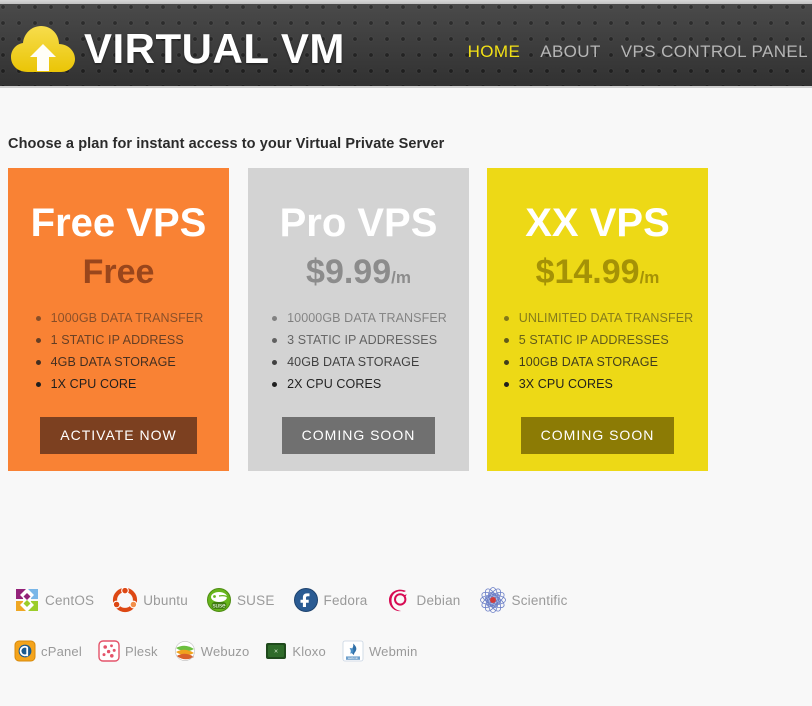 Image resolution: width=812 pixels, height=706 pixels. I want to click on nav-link-vps-control-panel: VPS CONTROL PANEL, so click(714, 52).